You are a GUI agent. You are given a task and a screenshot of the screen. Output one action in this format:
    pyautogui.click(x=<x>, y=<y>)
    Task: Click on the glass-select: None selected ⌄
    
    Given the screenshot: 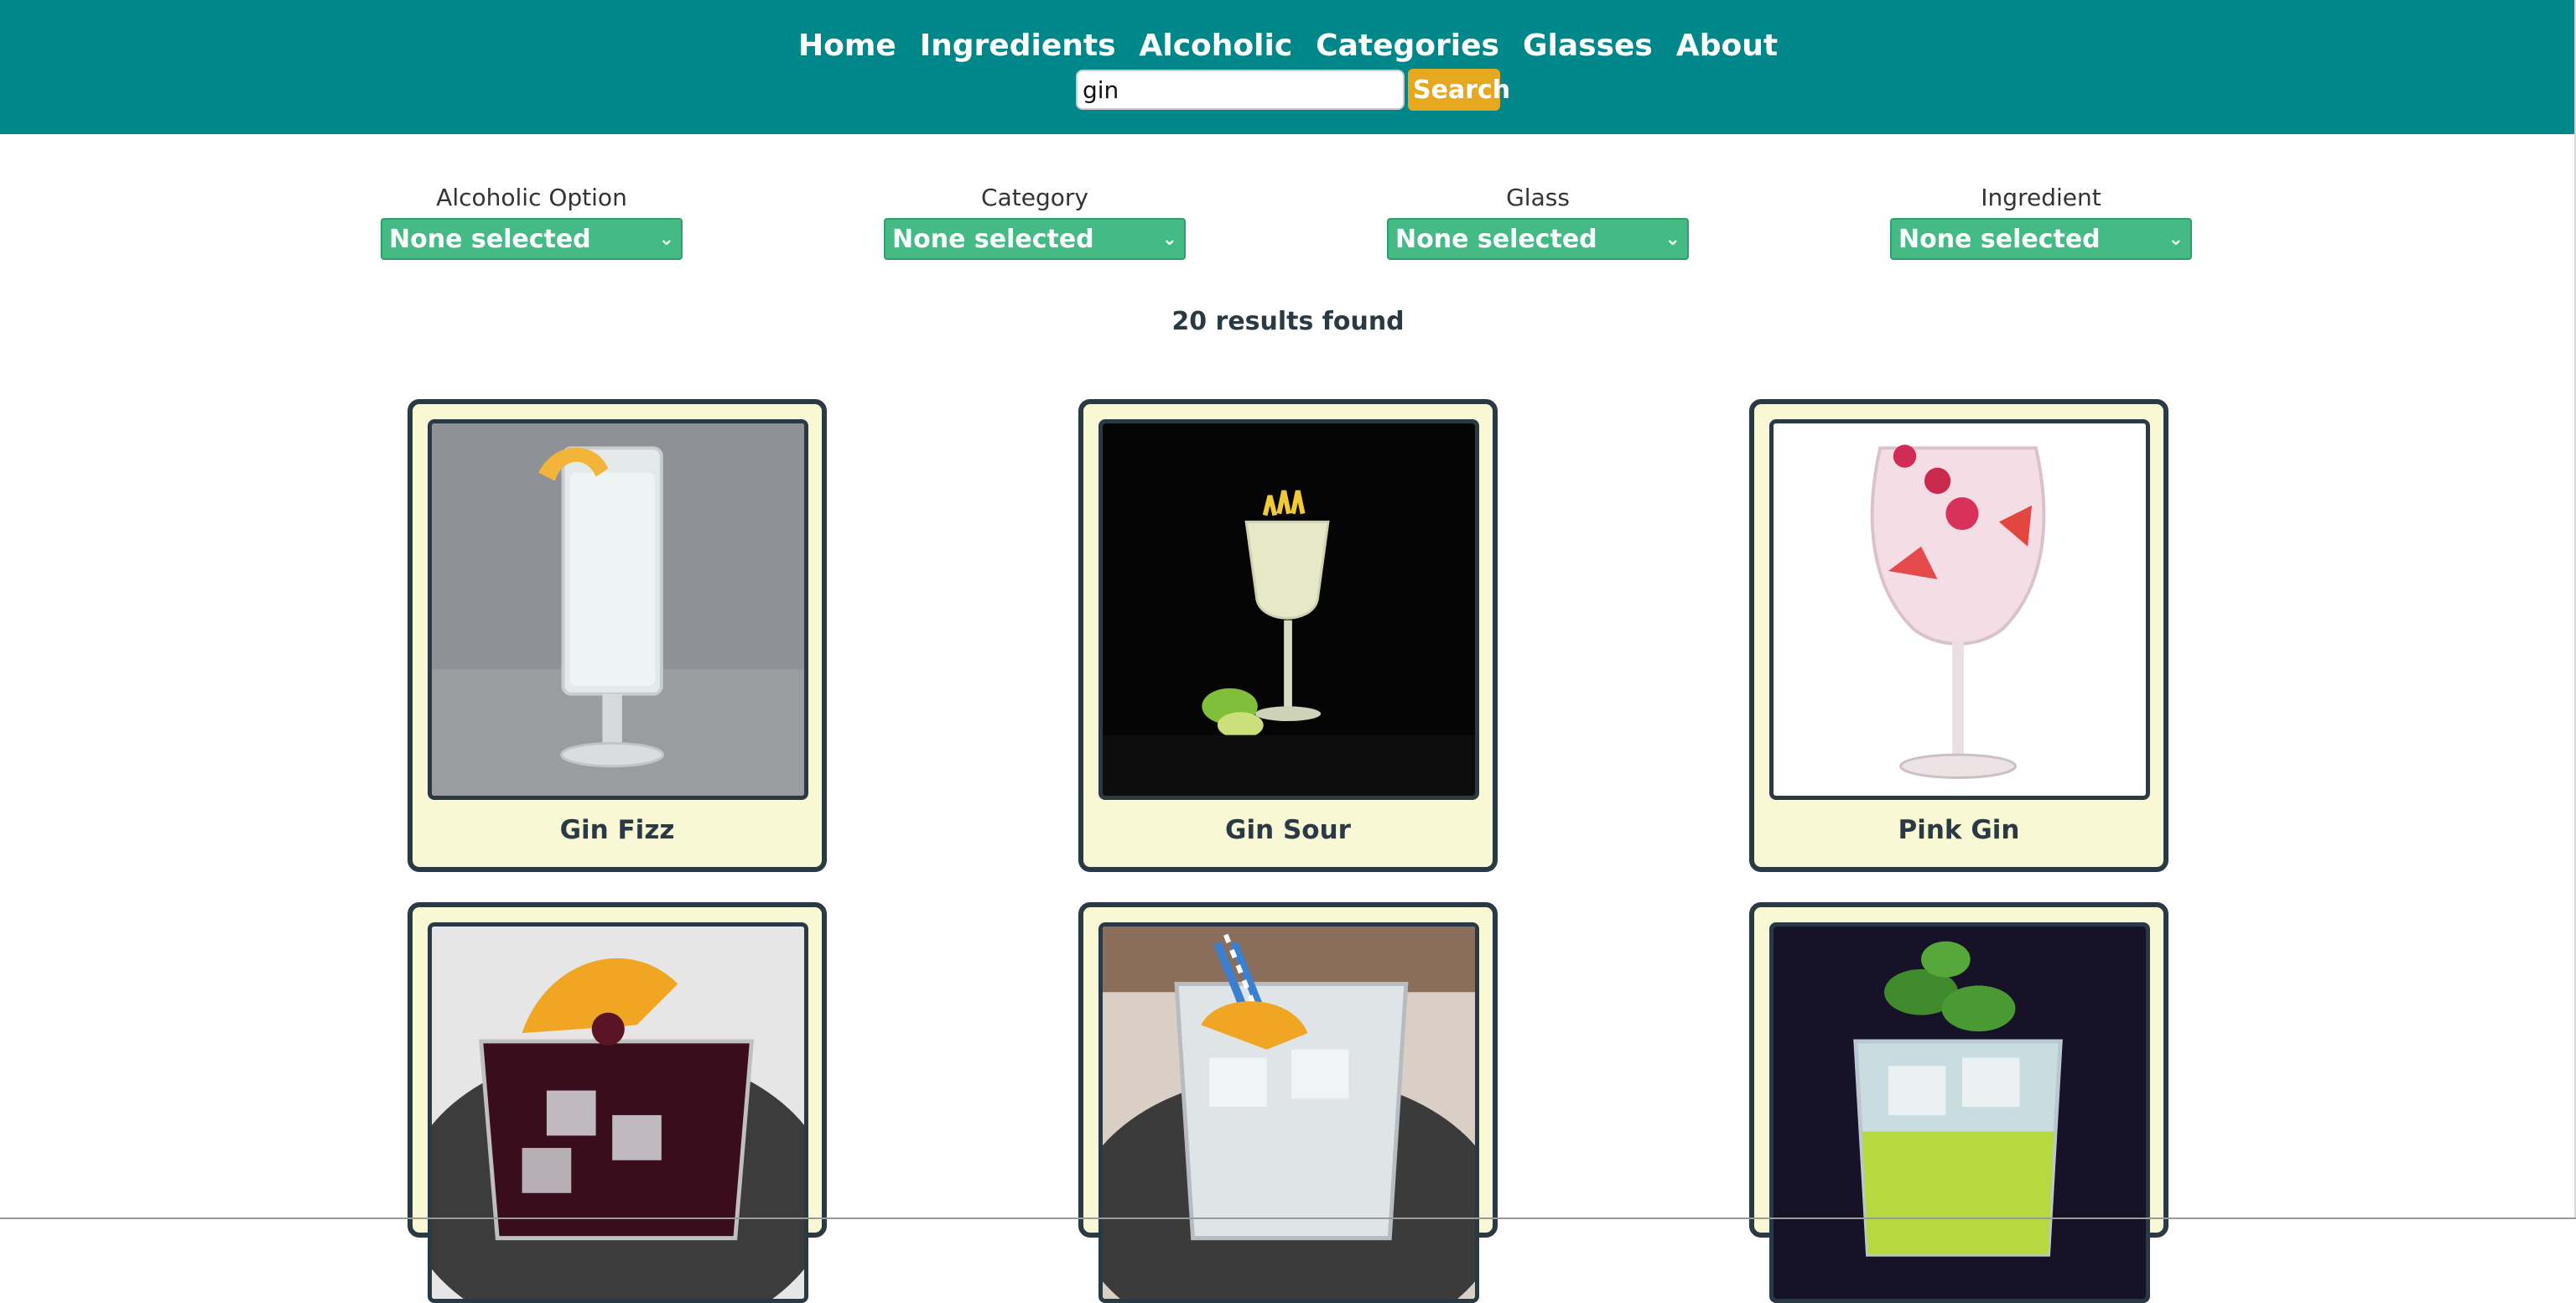 What is the action you would take?
    pyautogui.click(x=1538, y=239)
    